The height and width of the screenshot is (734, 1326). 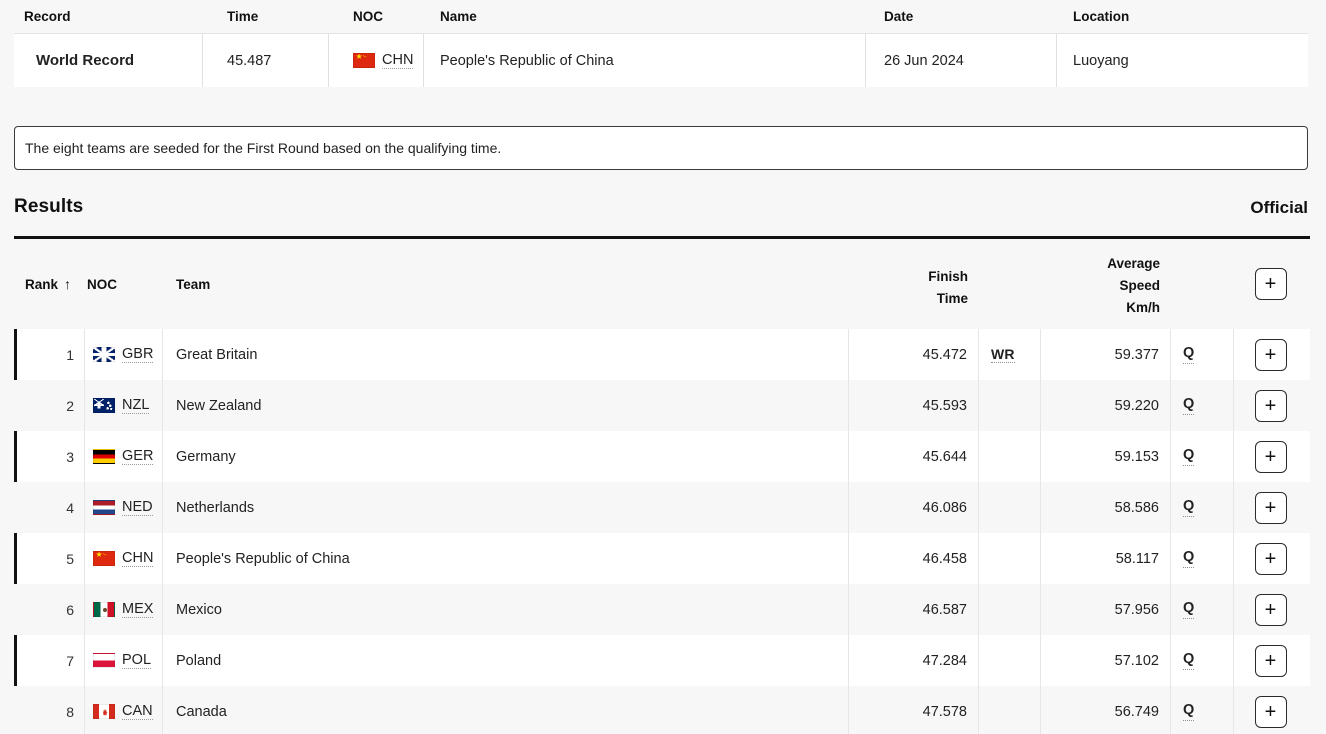 What do you see at coordinates (914, 456) in the screenshot?
I see `cell-finish-time: 45.644` at bounding box center [914, 456].